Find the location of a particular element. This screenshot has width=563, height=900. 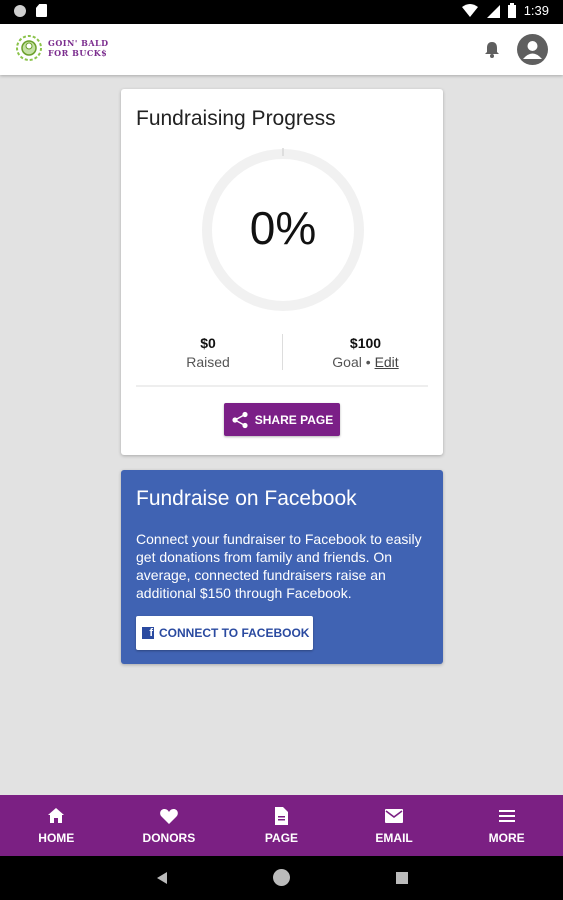

connect-facebook-label: CONNECT TO FACEBOOK is located at coordinates (234, 633).